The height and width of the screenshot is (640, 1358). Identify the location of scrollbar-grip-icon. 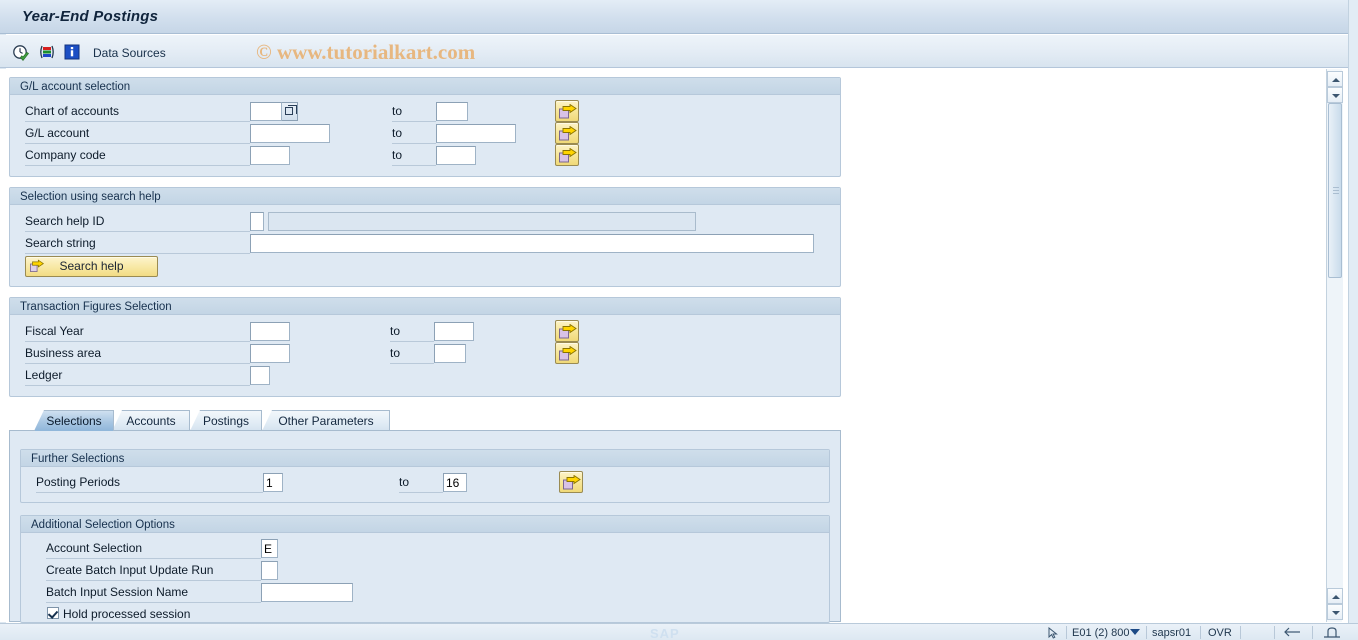
(1336, 190).